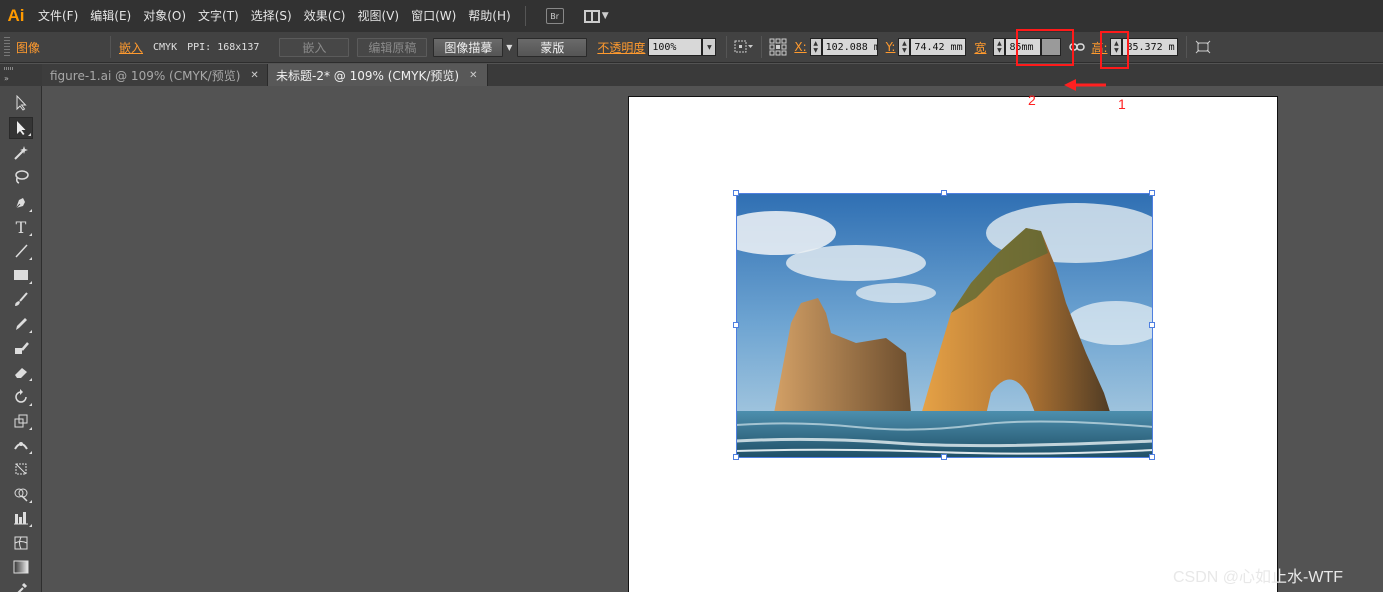 This screenshot has height=592, width=1383. I want to click on width-label: 宽, so click(980, 47).